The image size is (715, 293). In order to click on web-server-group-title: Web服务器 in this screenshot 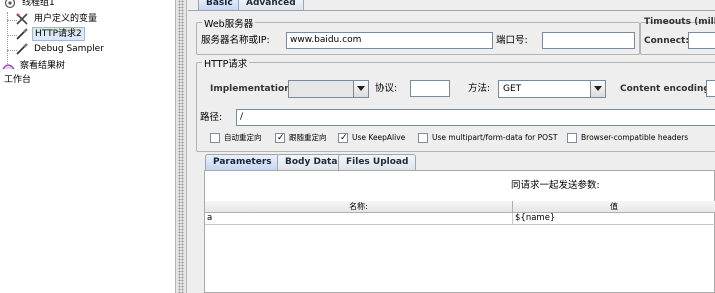, I will do `click(229, 23)`.